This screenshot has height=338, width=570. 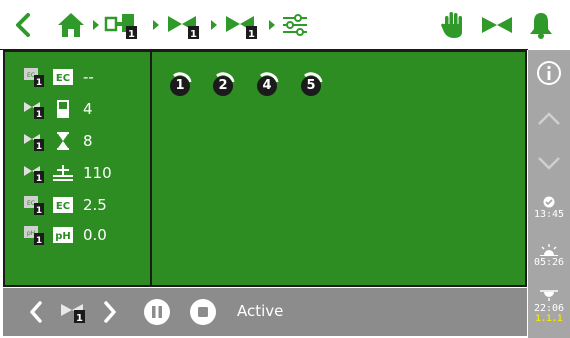 I want to click on status-row-ec-actual: EC 1 EC 2.5, so click(x=65, y=205).